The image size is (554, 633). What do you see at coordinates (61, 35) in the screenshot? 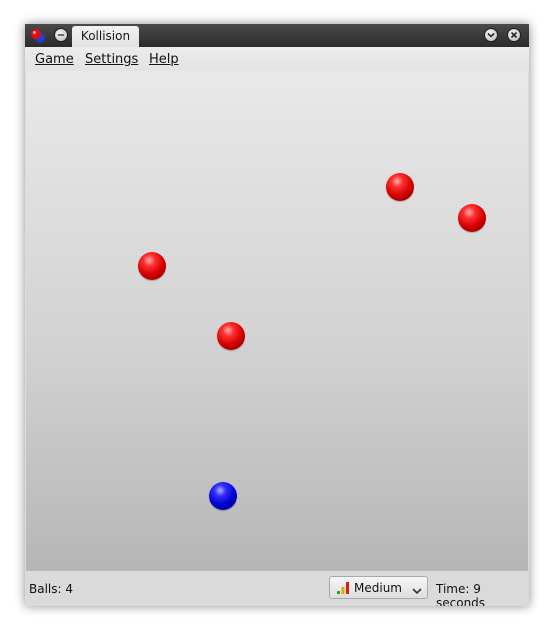
I see `window-menu-icon` at bounding box center [61, 35].